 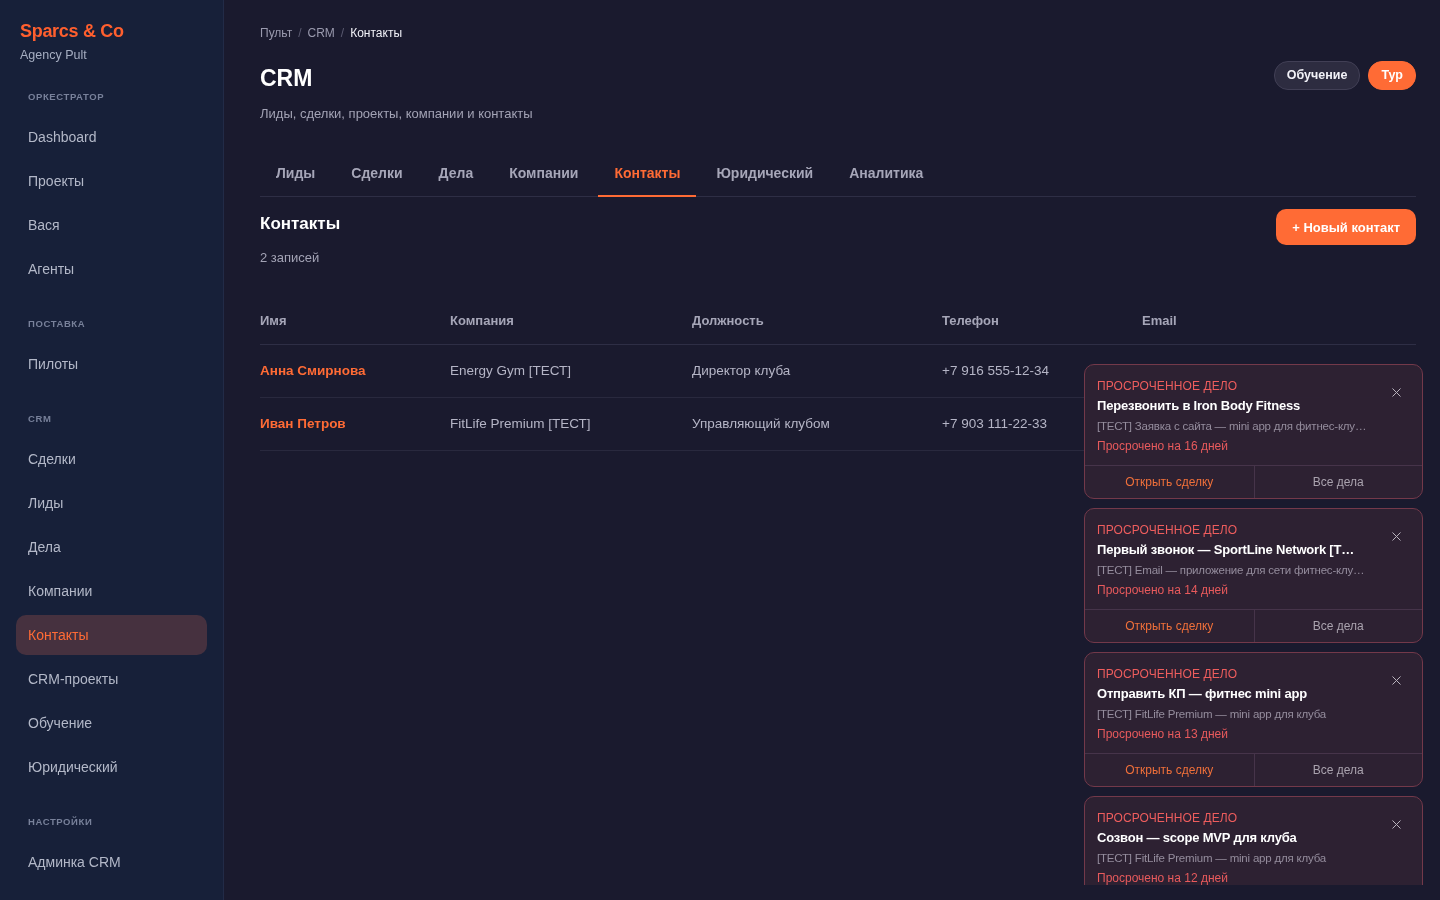 I want to click on table-cell: FitLife Premium [ТЕСТ], so click(x=520, y=423).